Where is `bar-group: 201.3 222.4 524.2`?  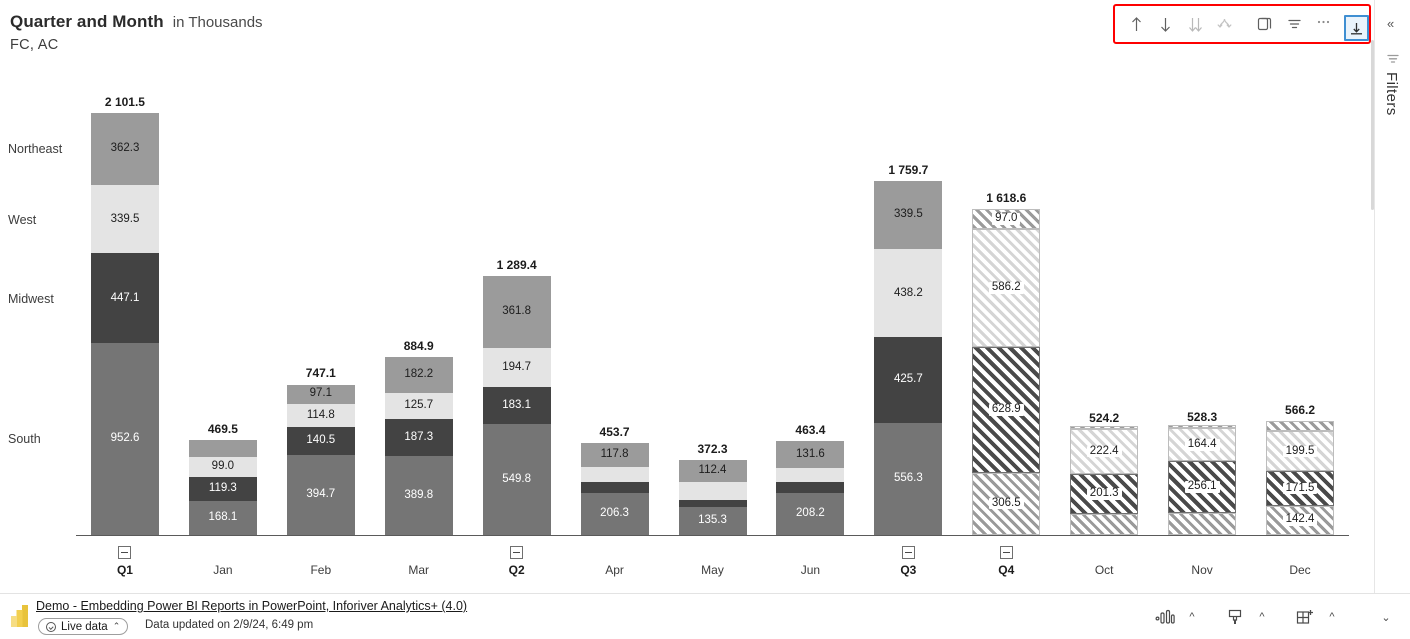 bar-group: 201.3 222.4 524.2 is located at coordinates (1104, 473).